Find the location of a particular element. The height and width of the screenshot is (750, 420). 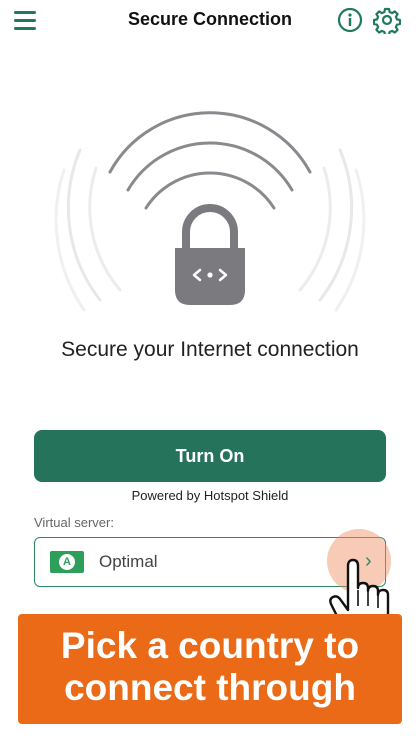

info-icon is located at coordinates (350, 20).